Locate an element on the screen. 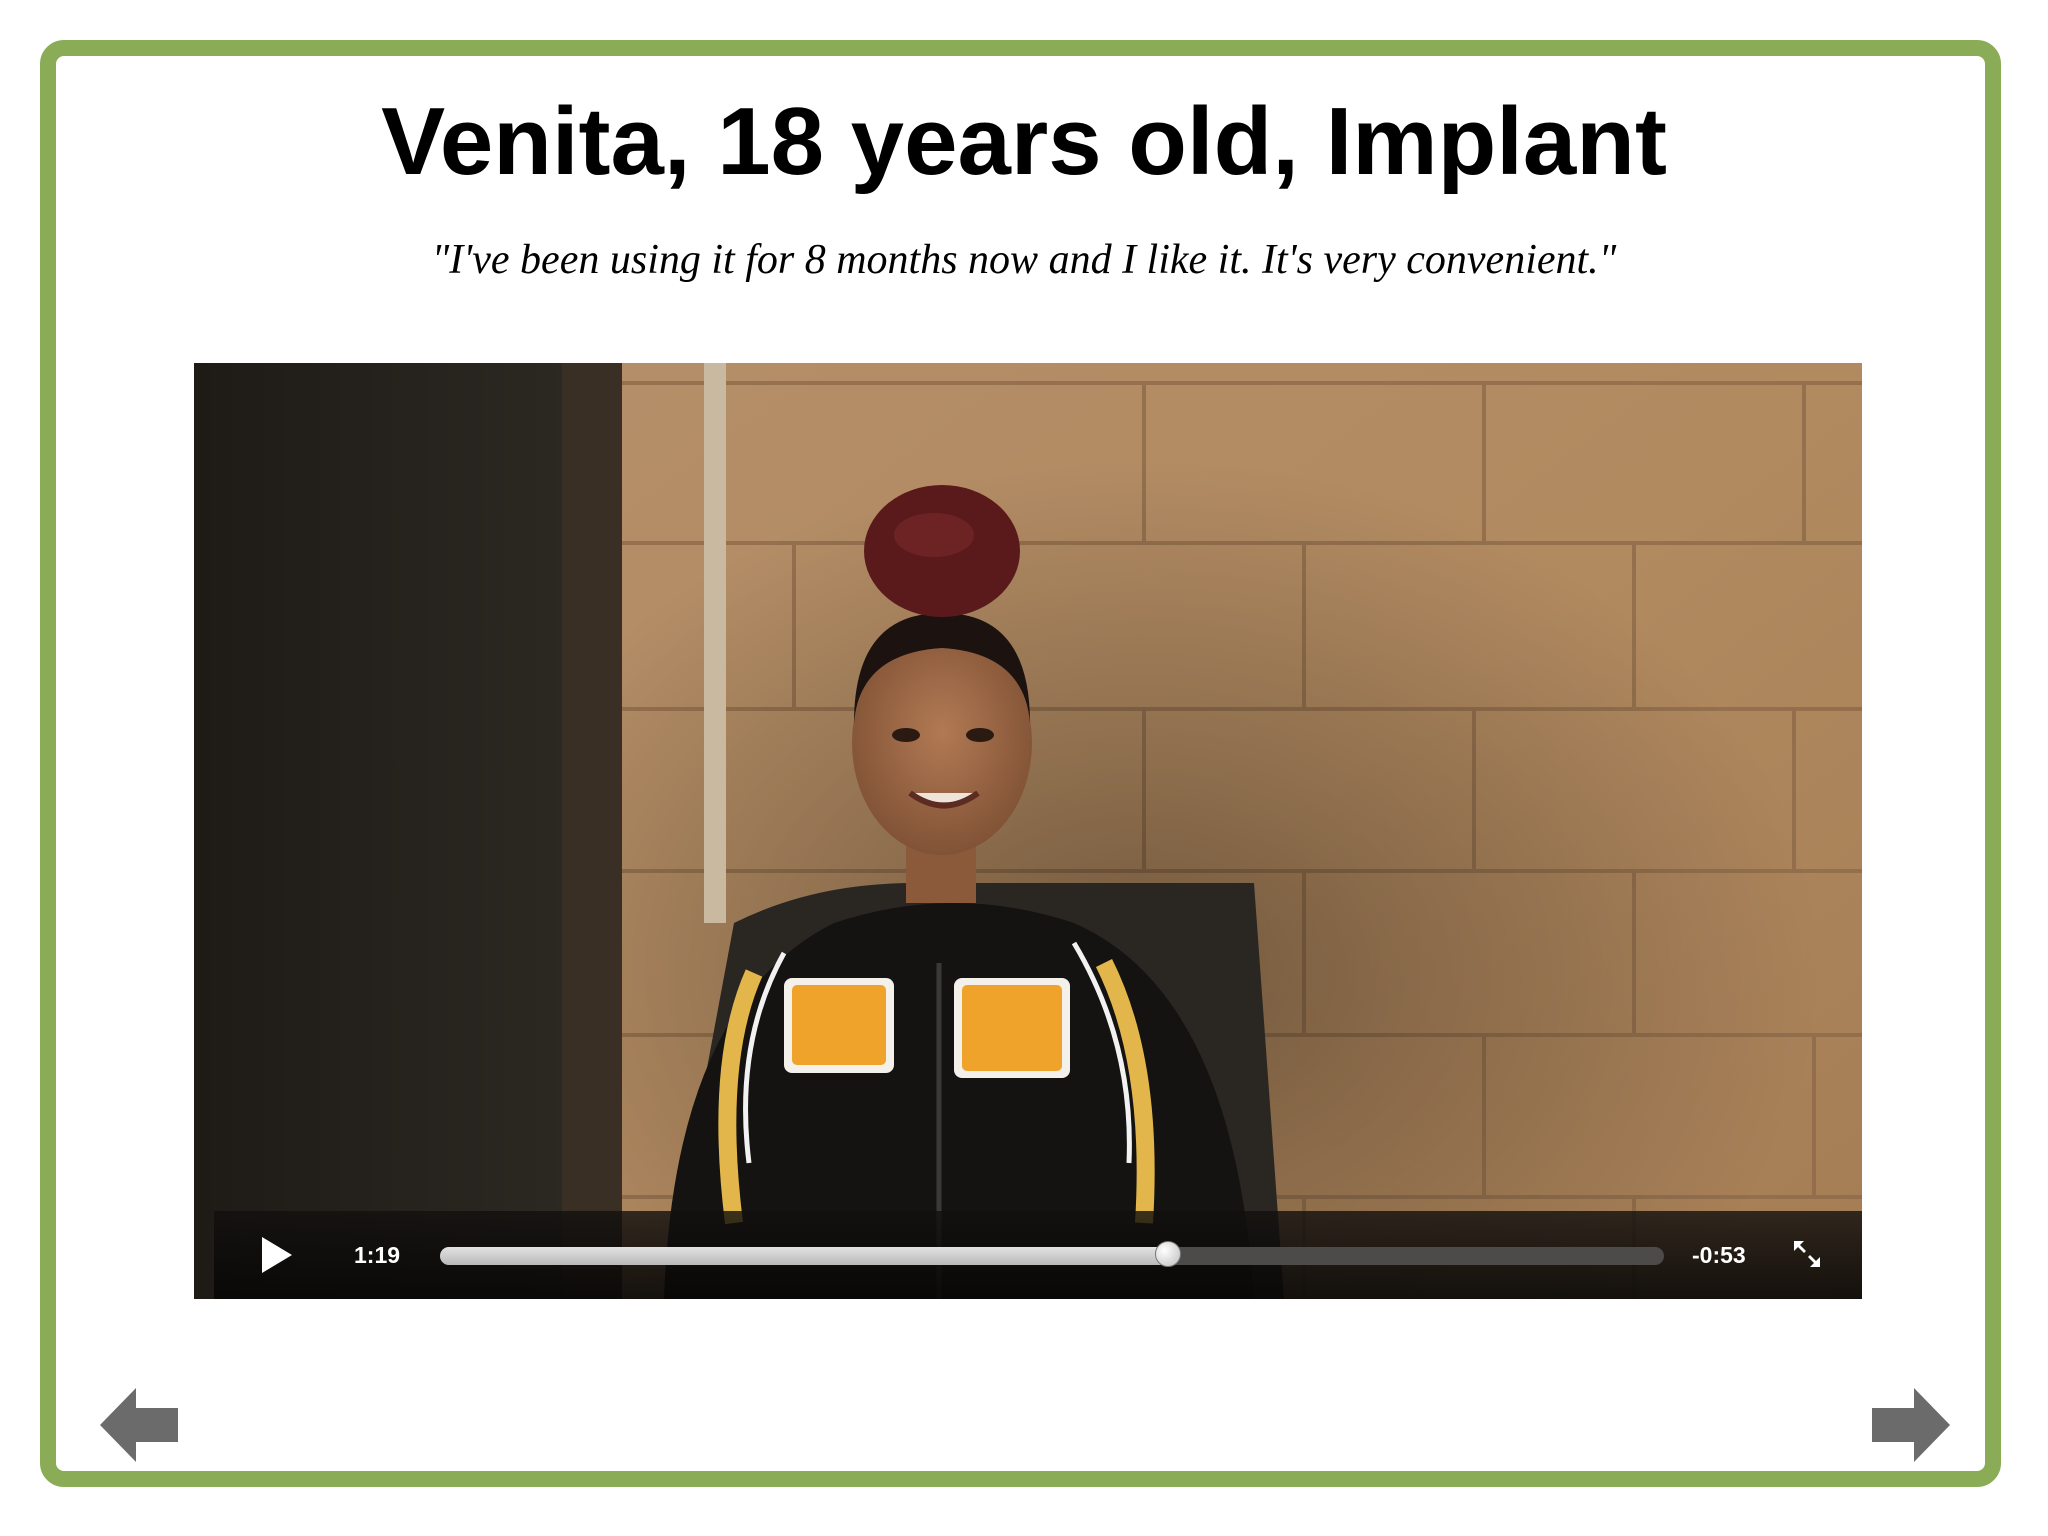  fullscreen-icon is located at coordinates (1807, 1254).